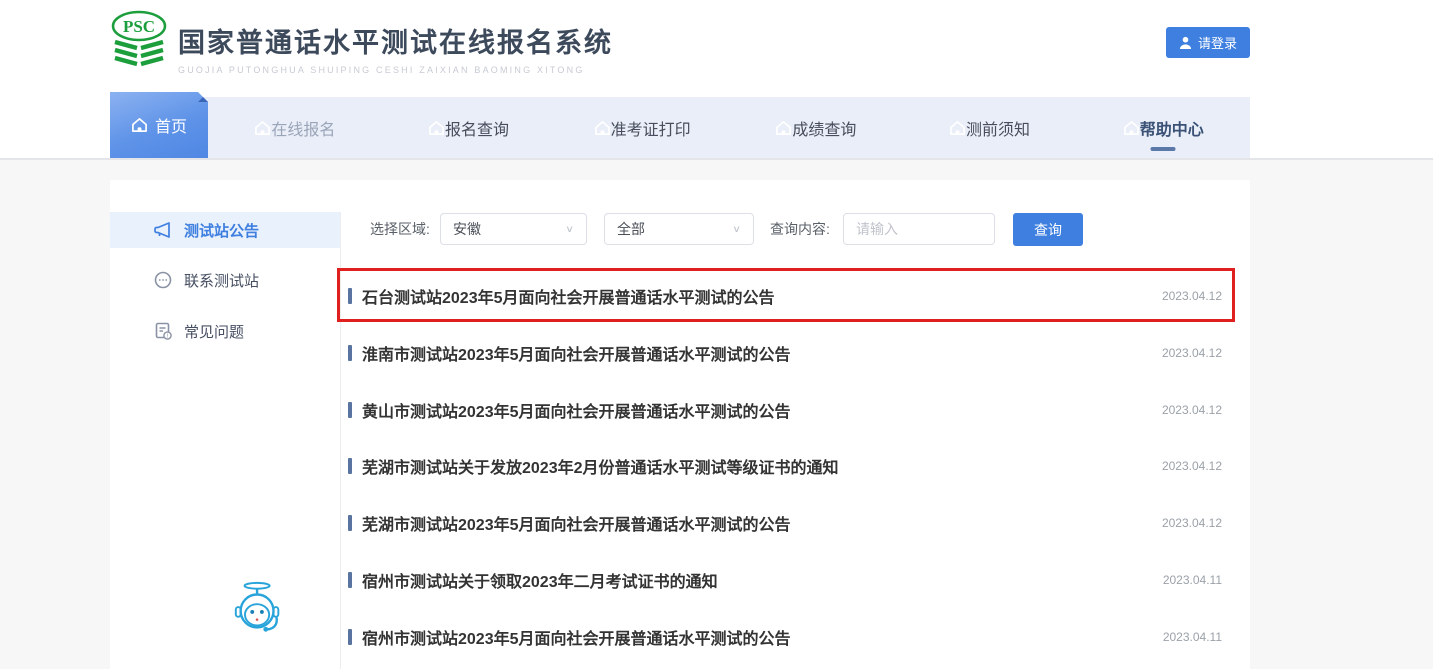 The image size is (1433, 669). Describe the element at coordinates (631, 229) in the screenshot. I see `category-select-value: 全部` at that location.